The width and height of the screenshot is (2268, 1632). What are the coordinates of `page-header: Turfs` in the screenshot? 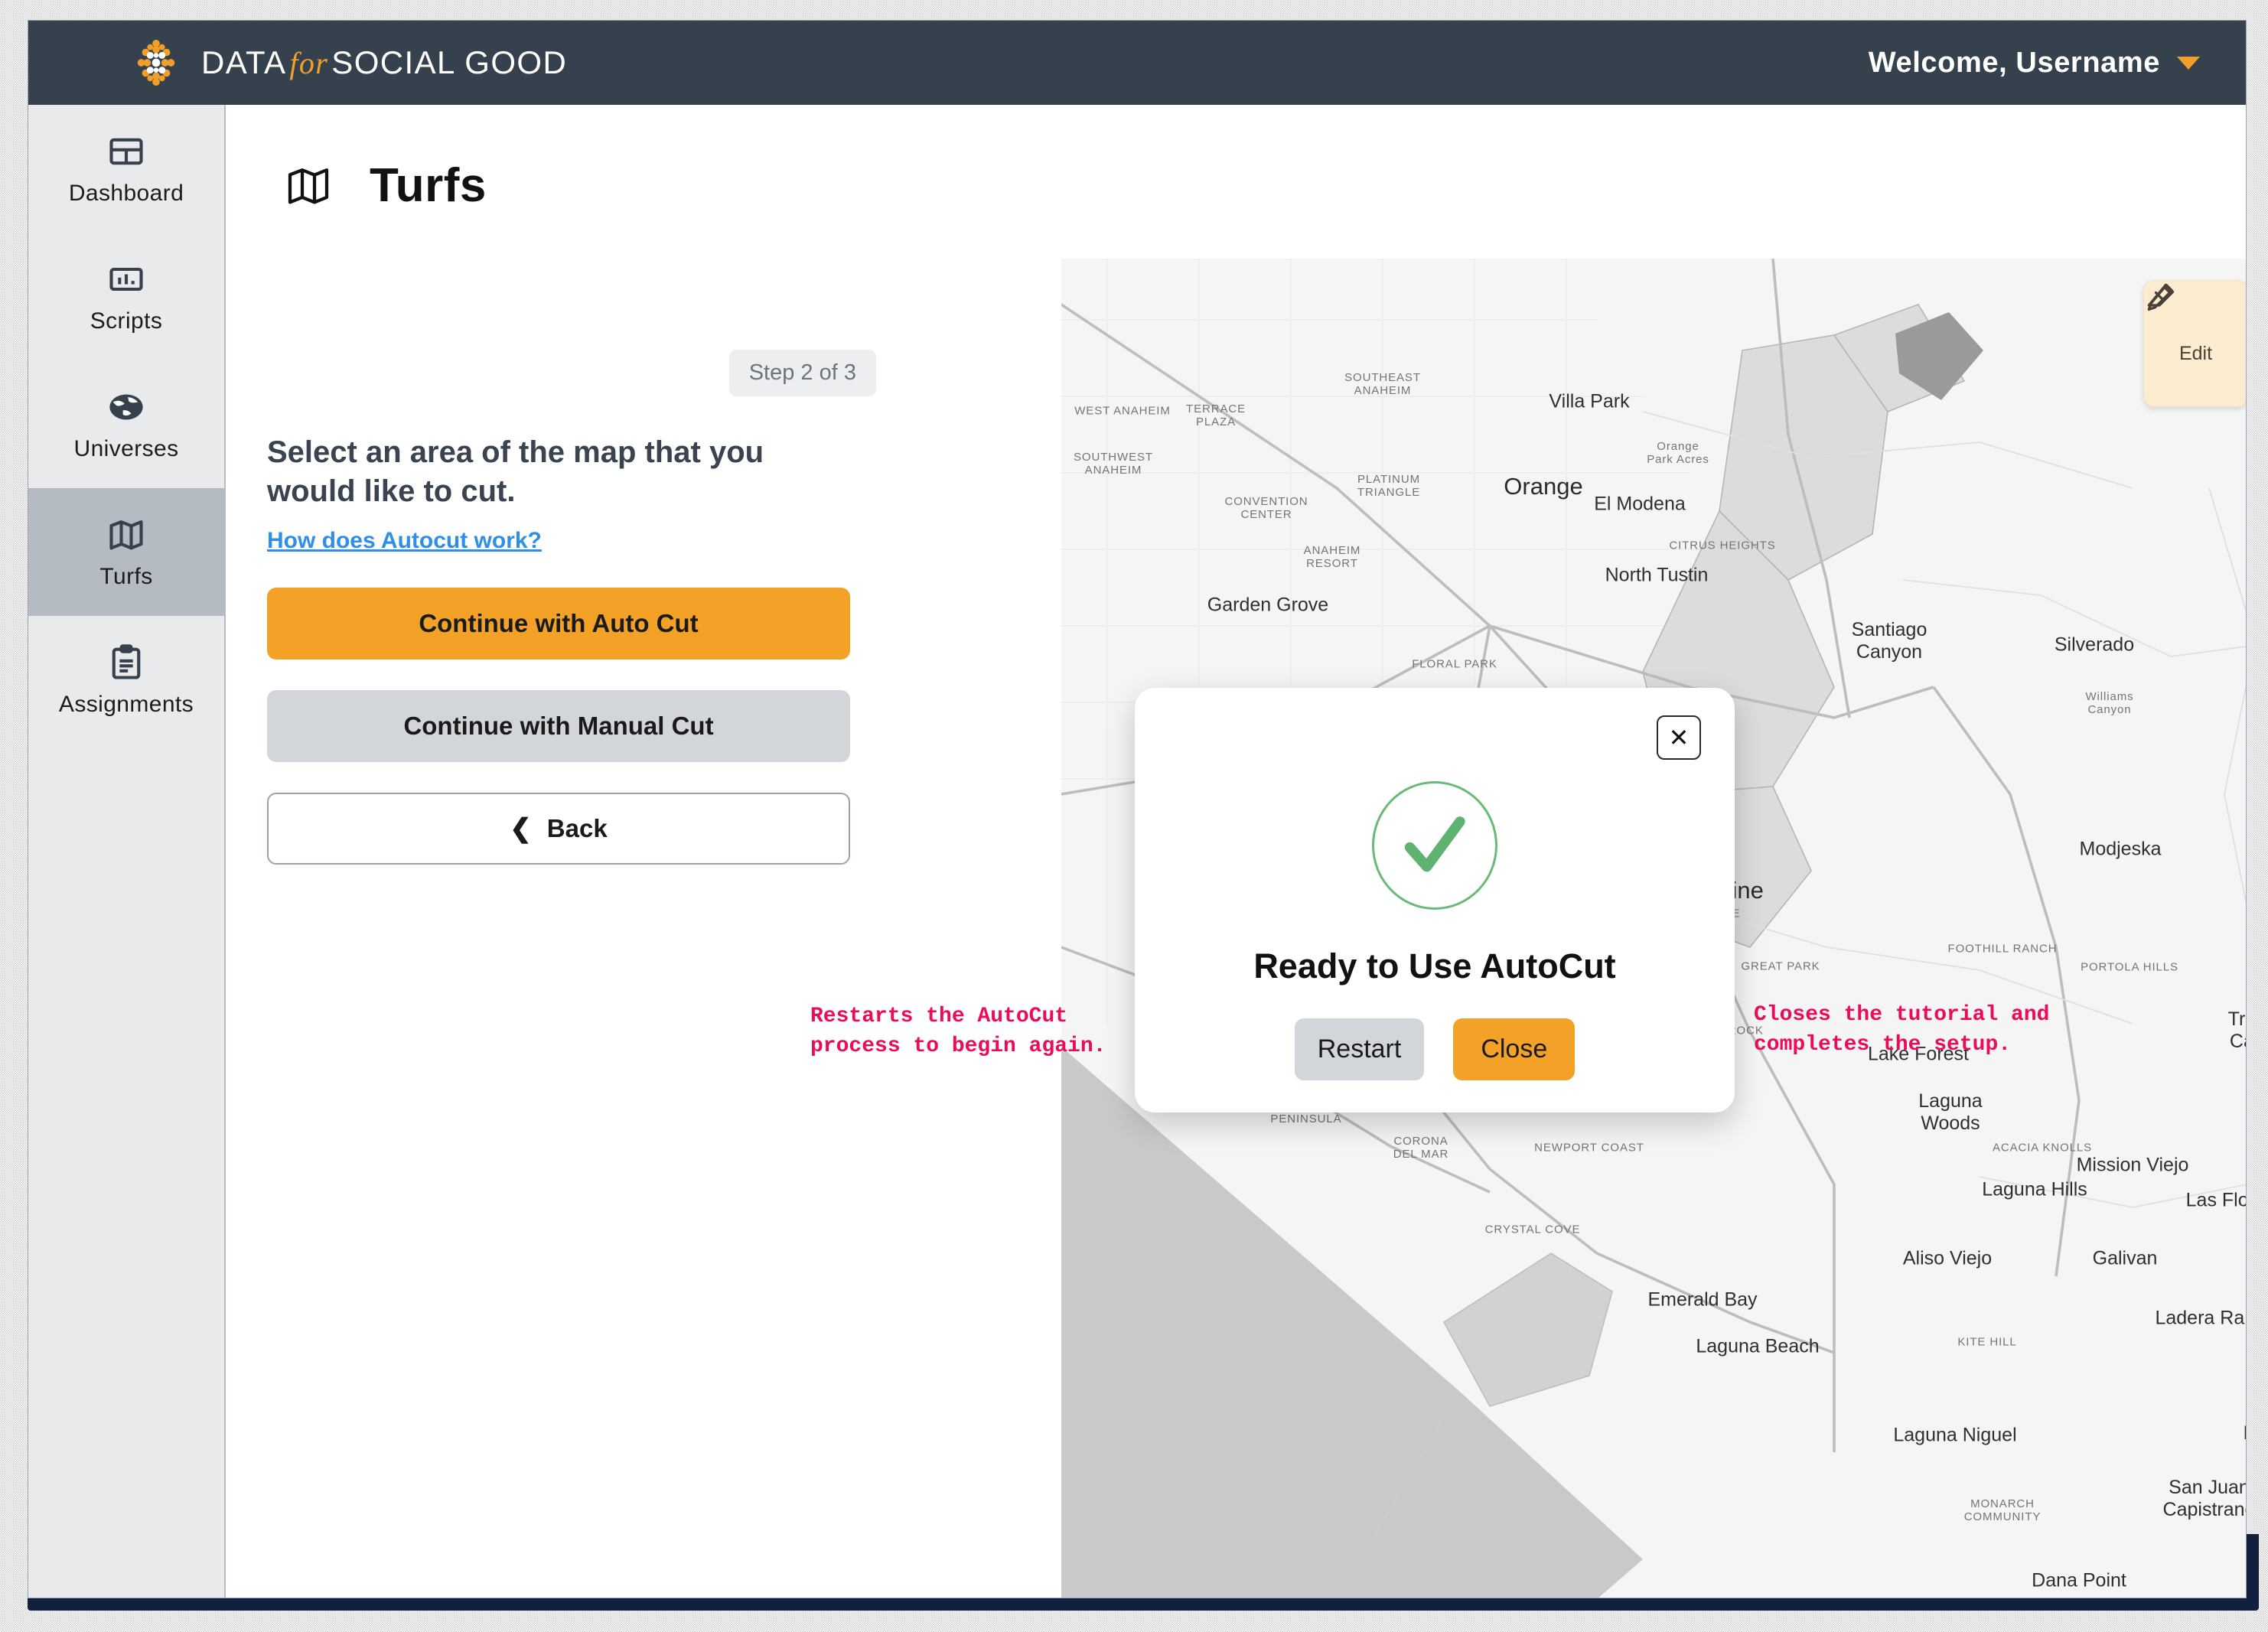 It's located at (386, 185).